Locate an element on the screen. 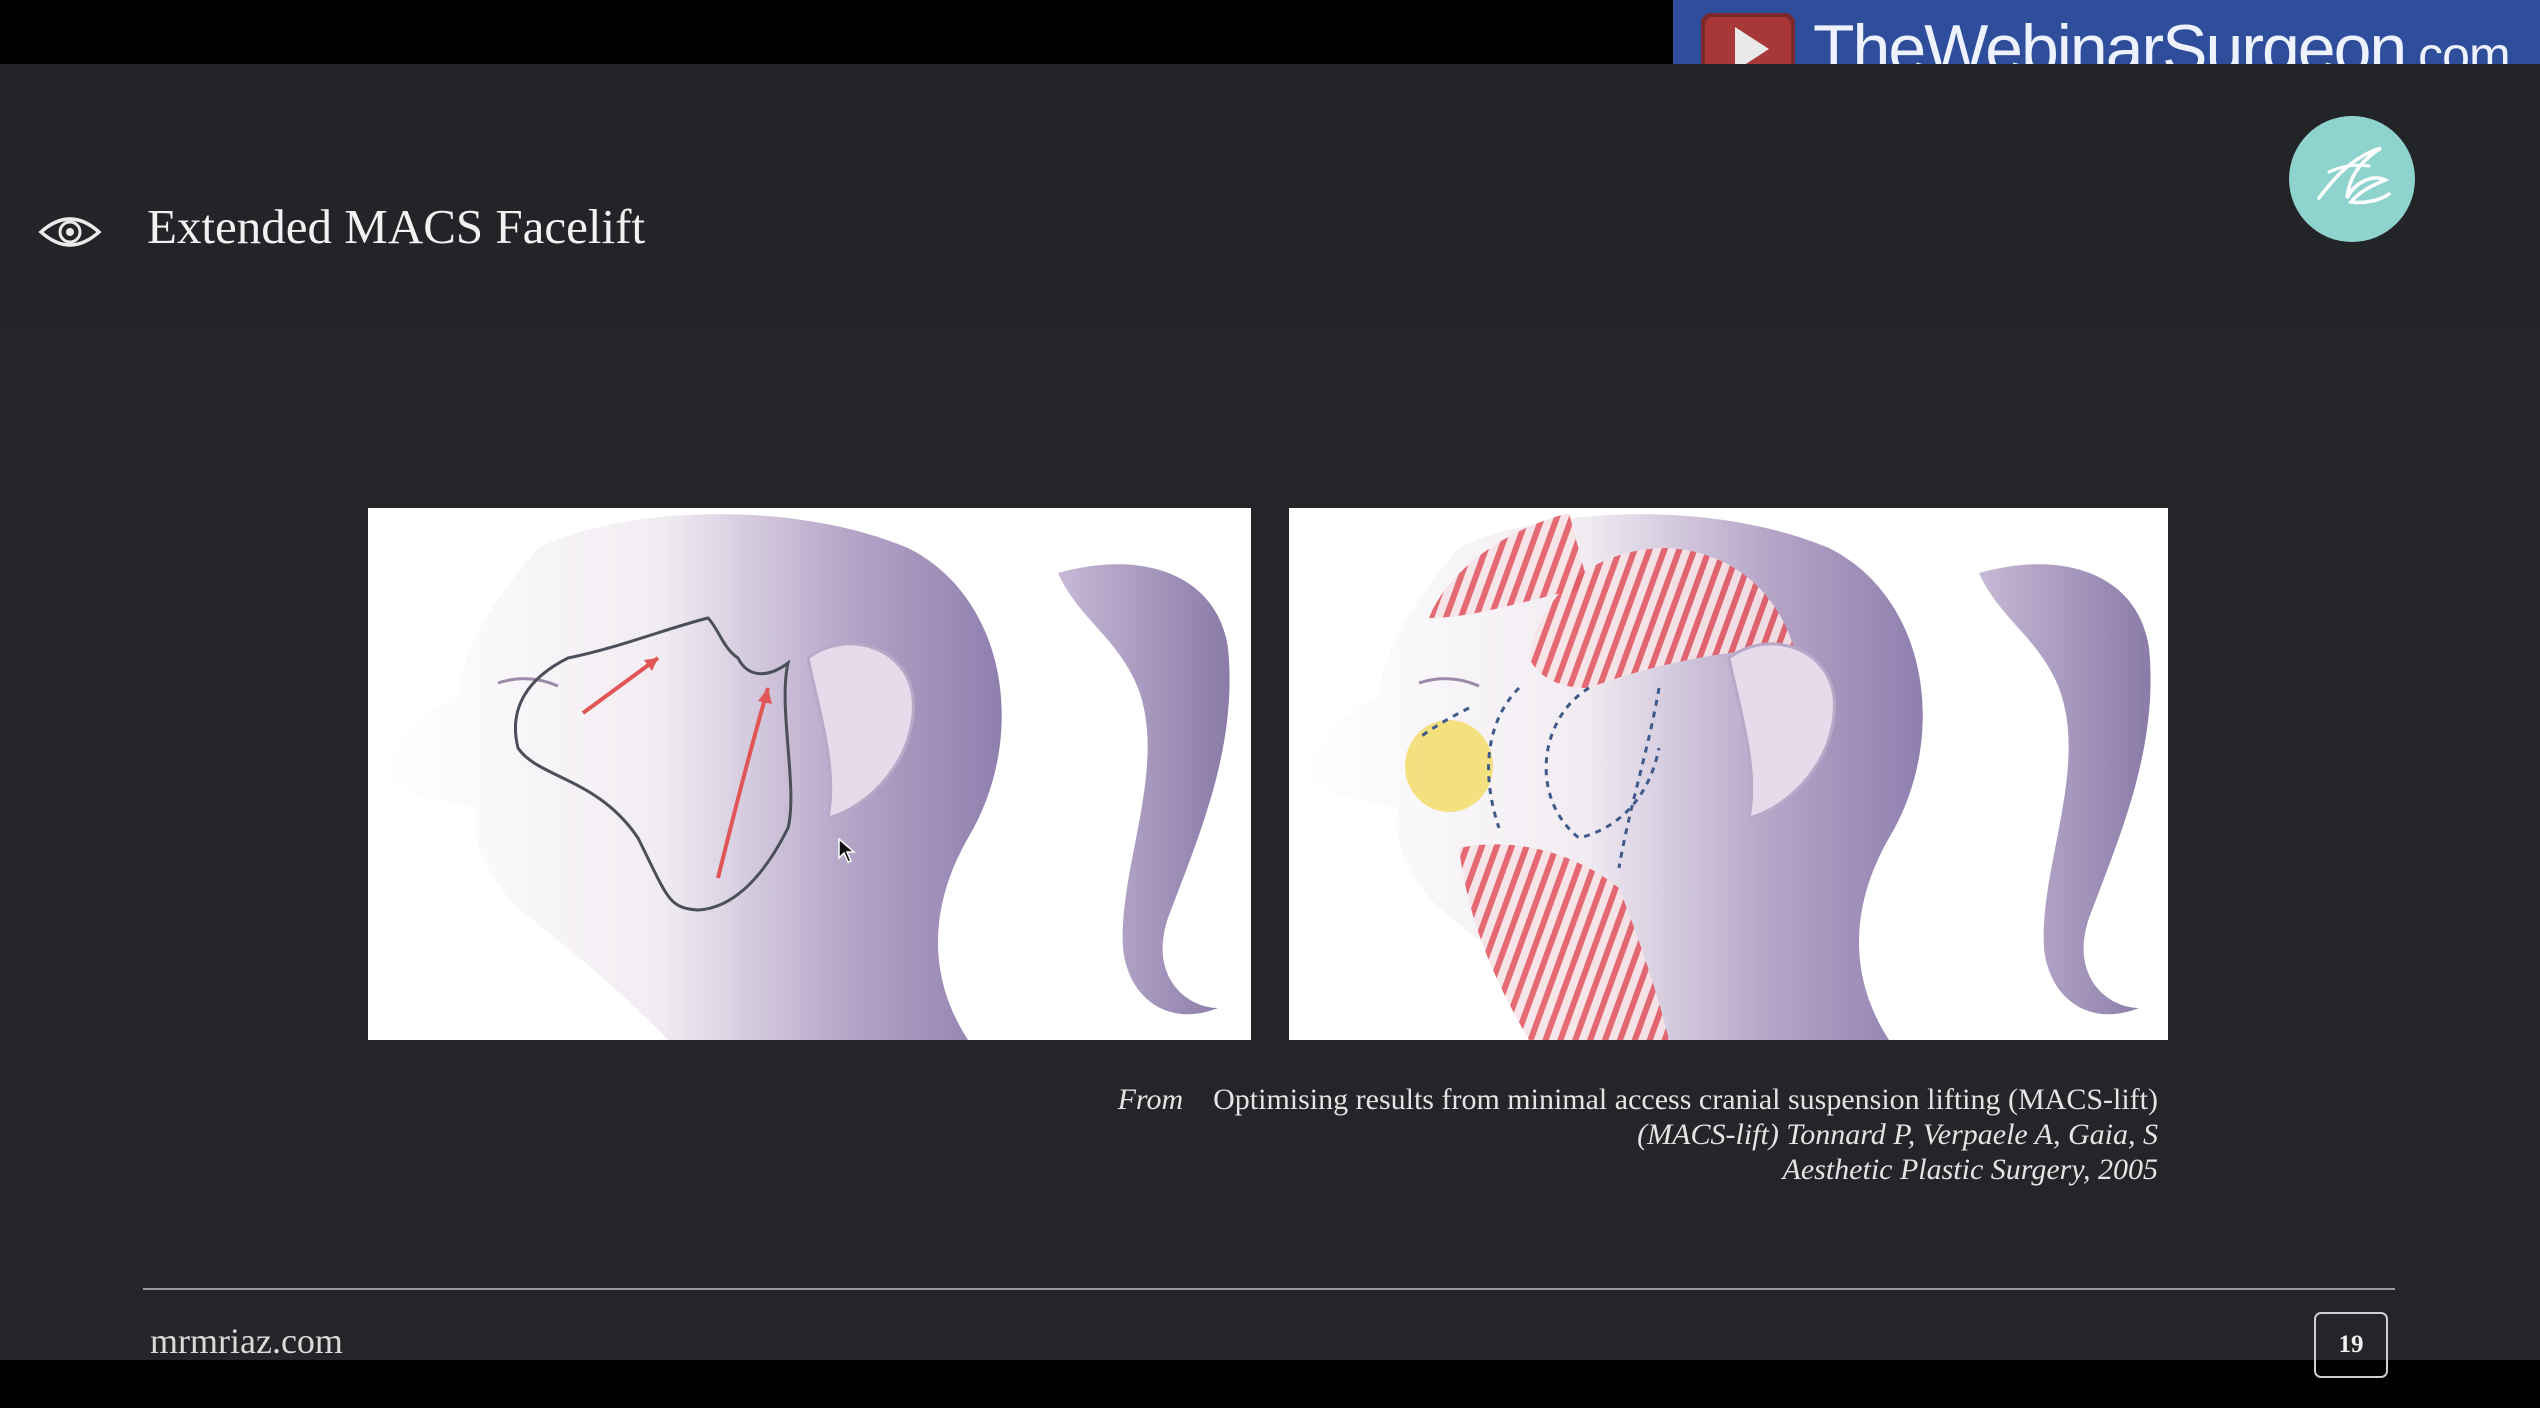  citation-from-label: From is located at coordinates (1150, 1099).